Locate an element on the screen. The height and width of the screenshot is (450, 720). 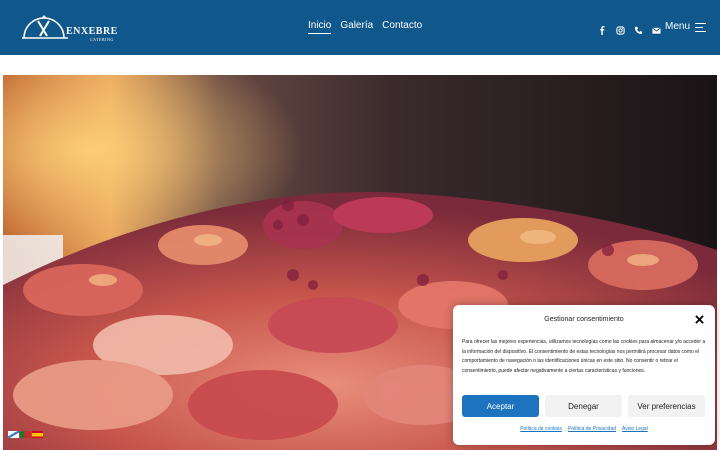
nav-item-inicio: Inicio is located at coordinates (320, 27).